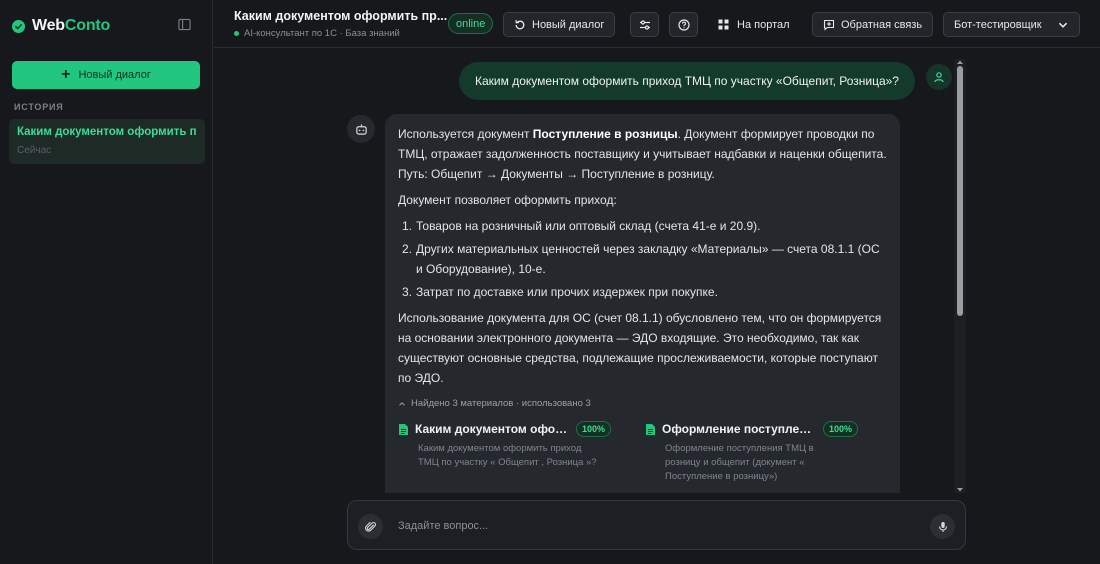 The height and width of the screenshot is (564, 1100). I want to click on feedback-icon, so click(829, 25).